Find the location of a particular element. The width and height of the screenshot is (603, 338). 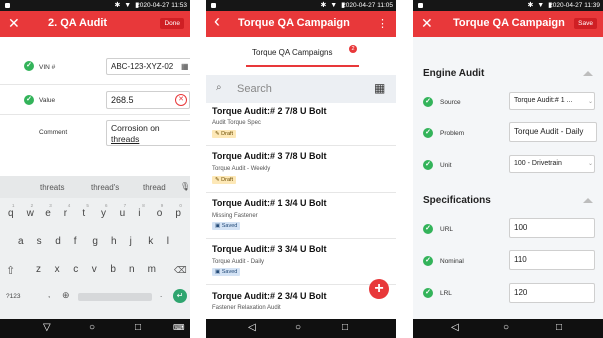

key-a: a is located at coordinates (21, 241).